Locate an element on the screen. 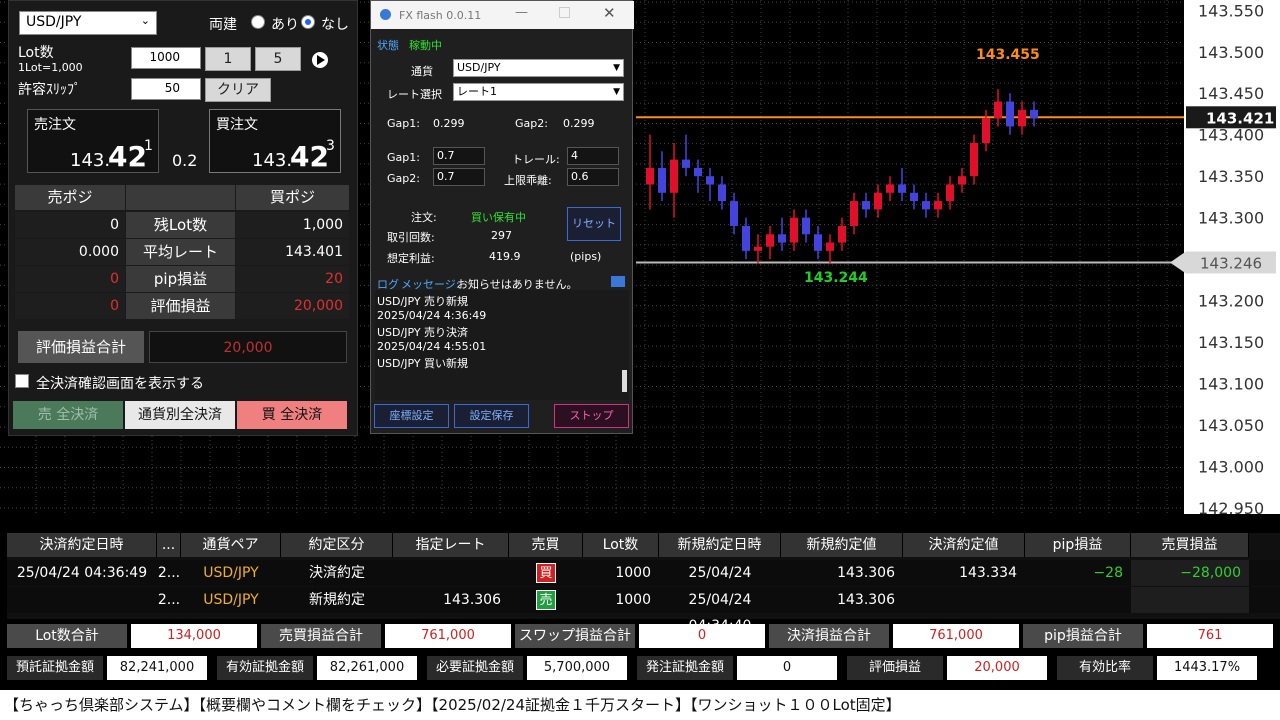 Image resolution: width=1280 pixels, height=720 pixels. price-axis-tick: 143.350 is located at coordinates (1231, 176).